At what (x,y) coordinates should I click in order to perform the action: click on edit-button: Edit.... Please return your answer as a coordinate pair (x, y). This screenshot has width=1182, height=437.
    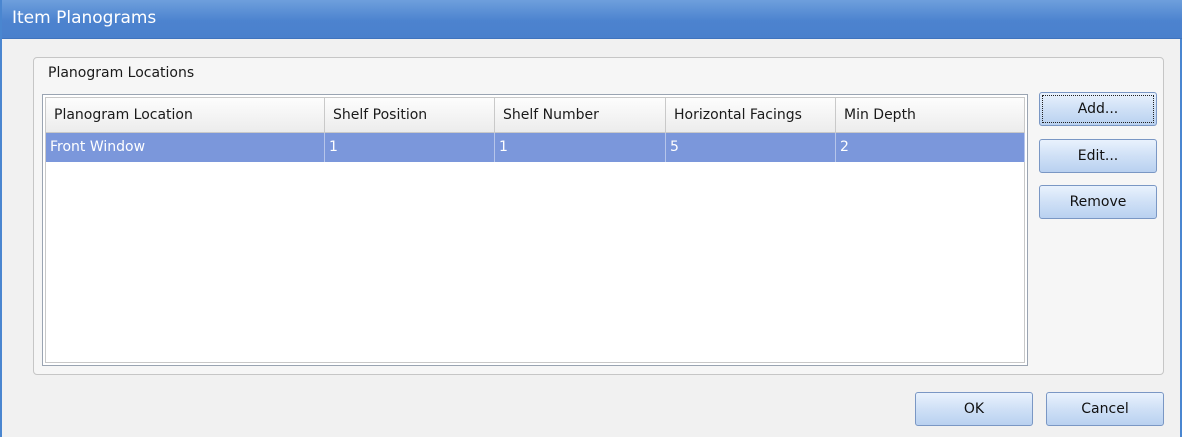
    Looking at the image, I should click on (1098, 156).